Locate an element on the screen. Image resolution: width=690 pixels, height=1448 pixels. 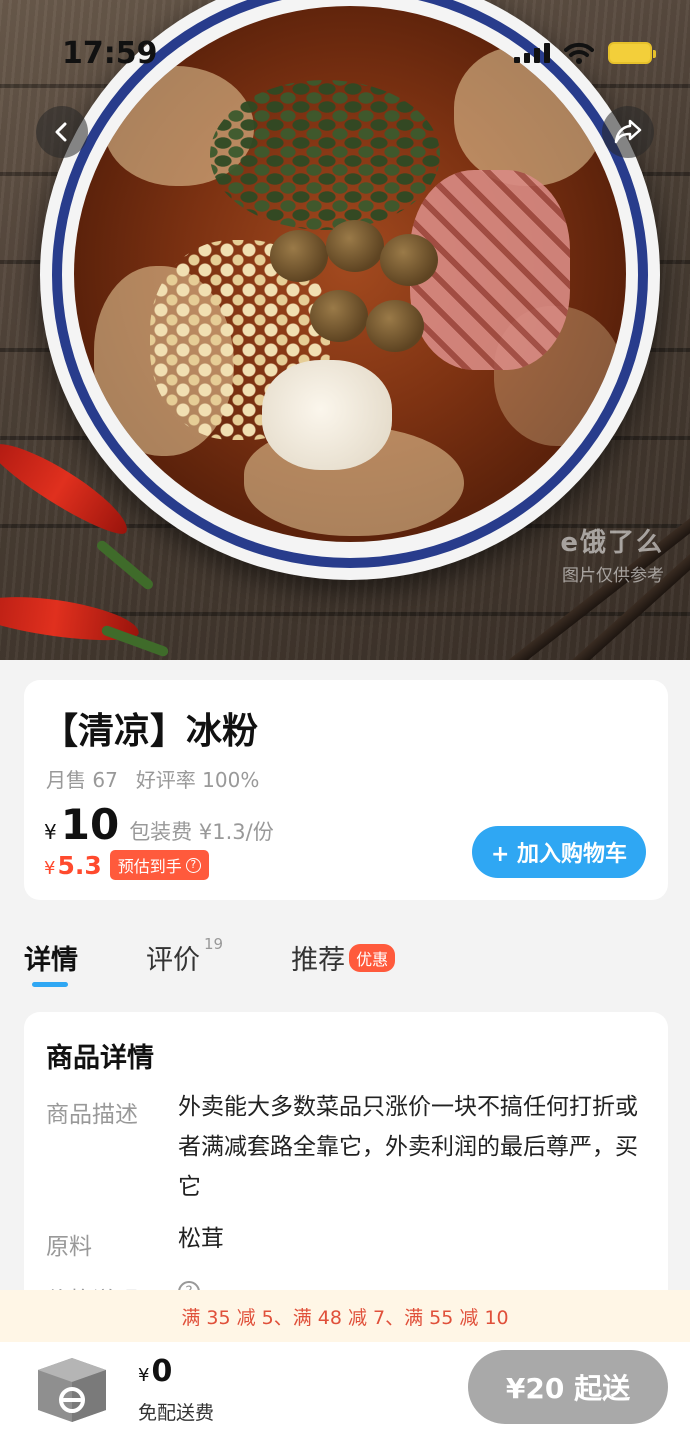
tab-recommend: 推荐 优惠 is located at coordinates (343, 957).